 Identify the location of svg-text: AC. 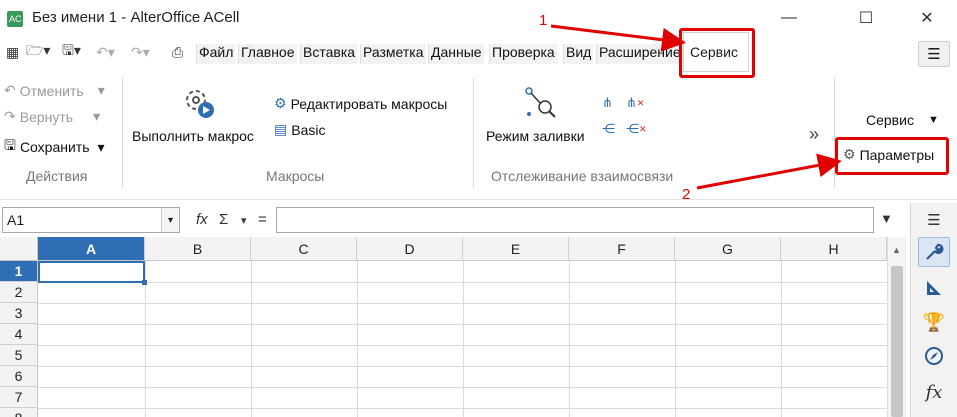
(15, 19).